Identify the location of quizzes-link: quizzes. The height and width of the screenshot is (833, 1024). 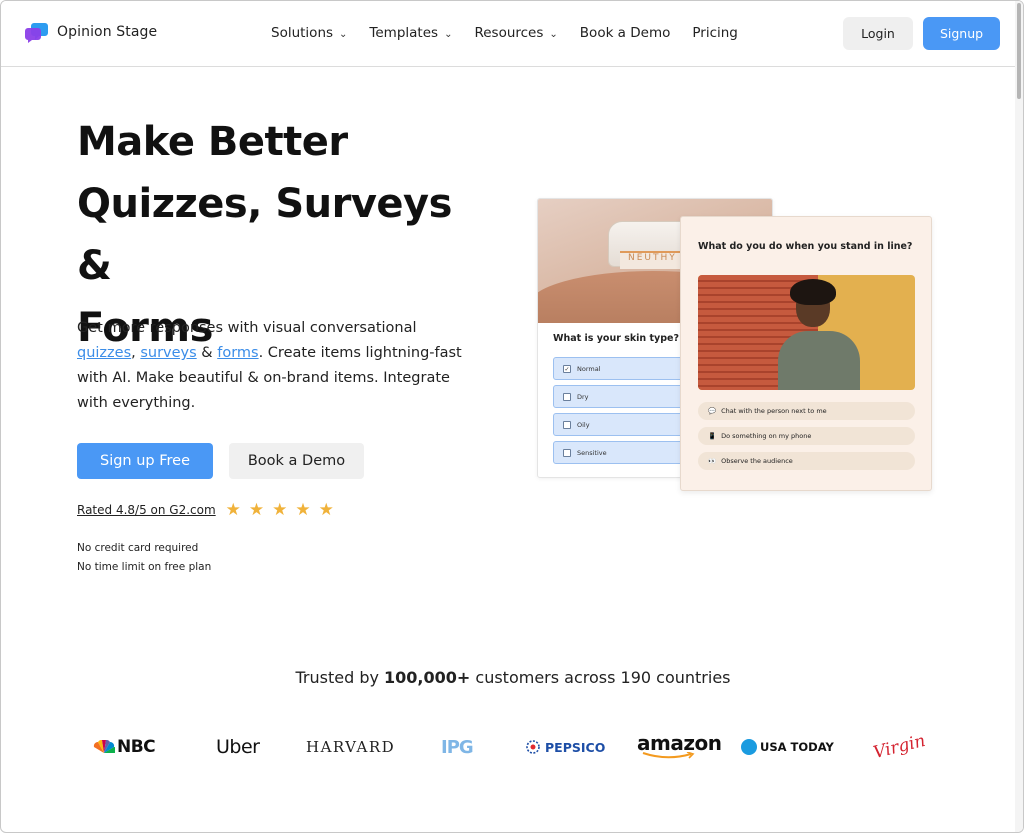
(104, 353).